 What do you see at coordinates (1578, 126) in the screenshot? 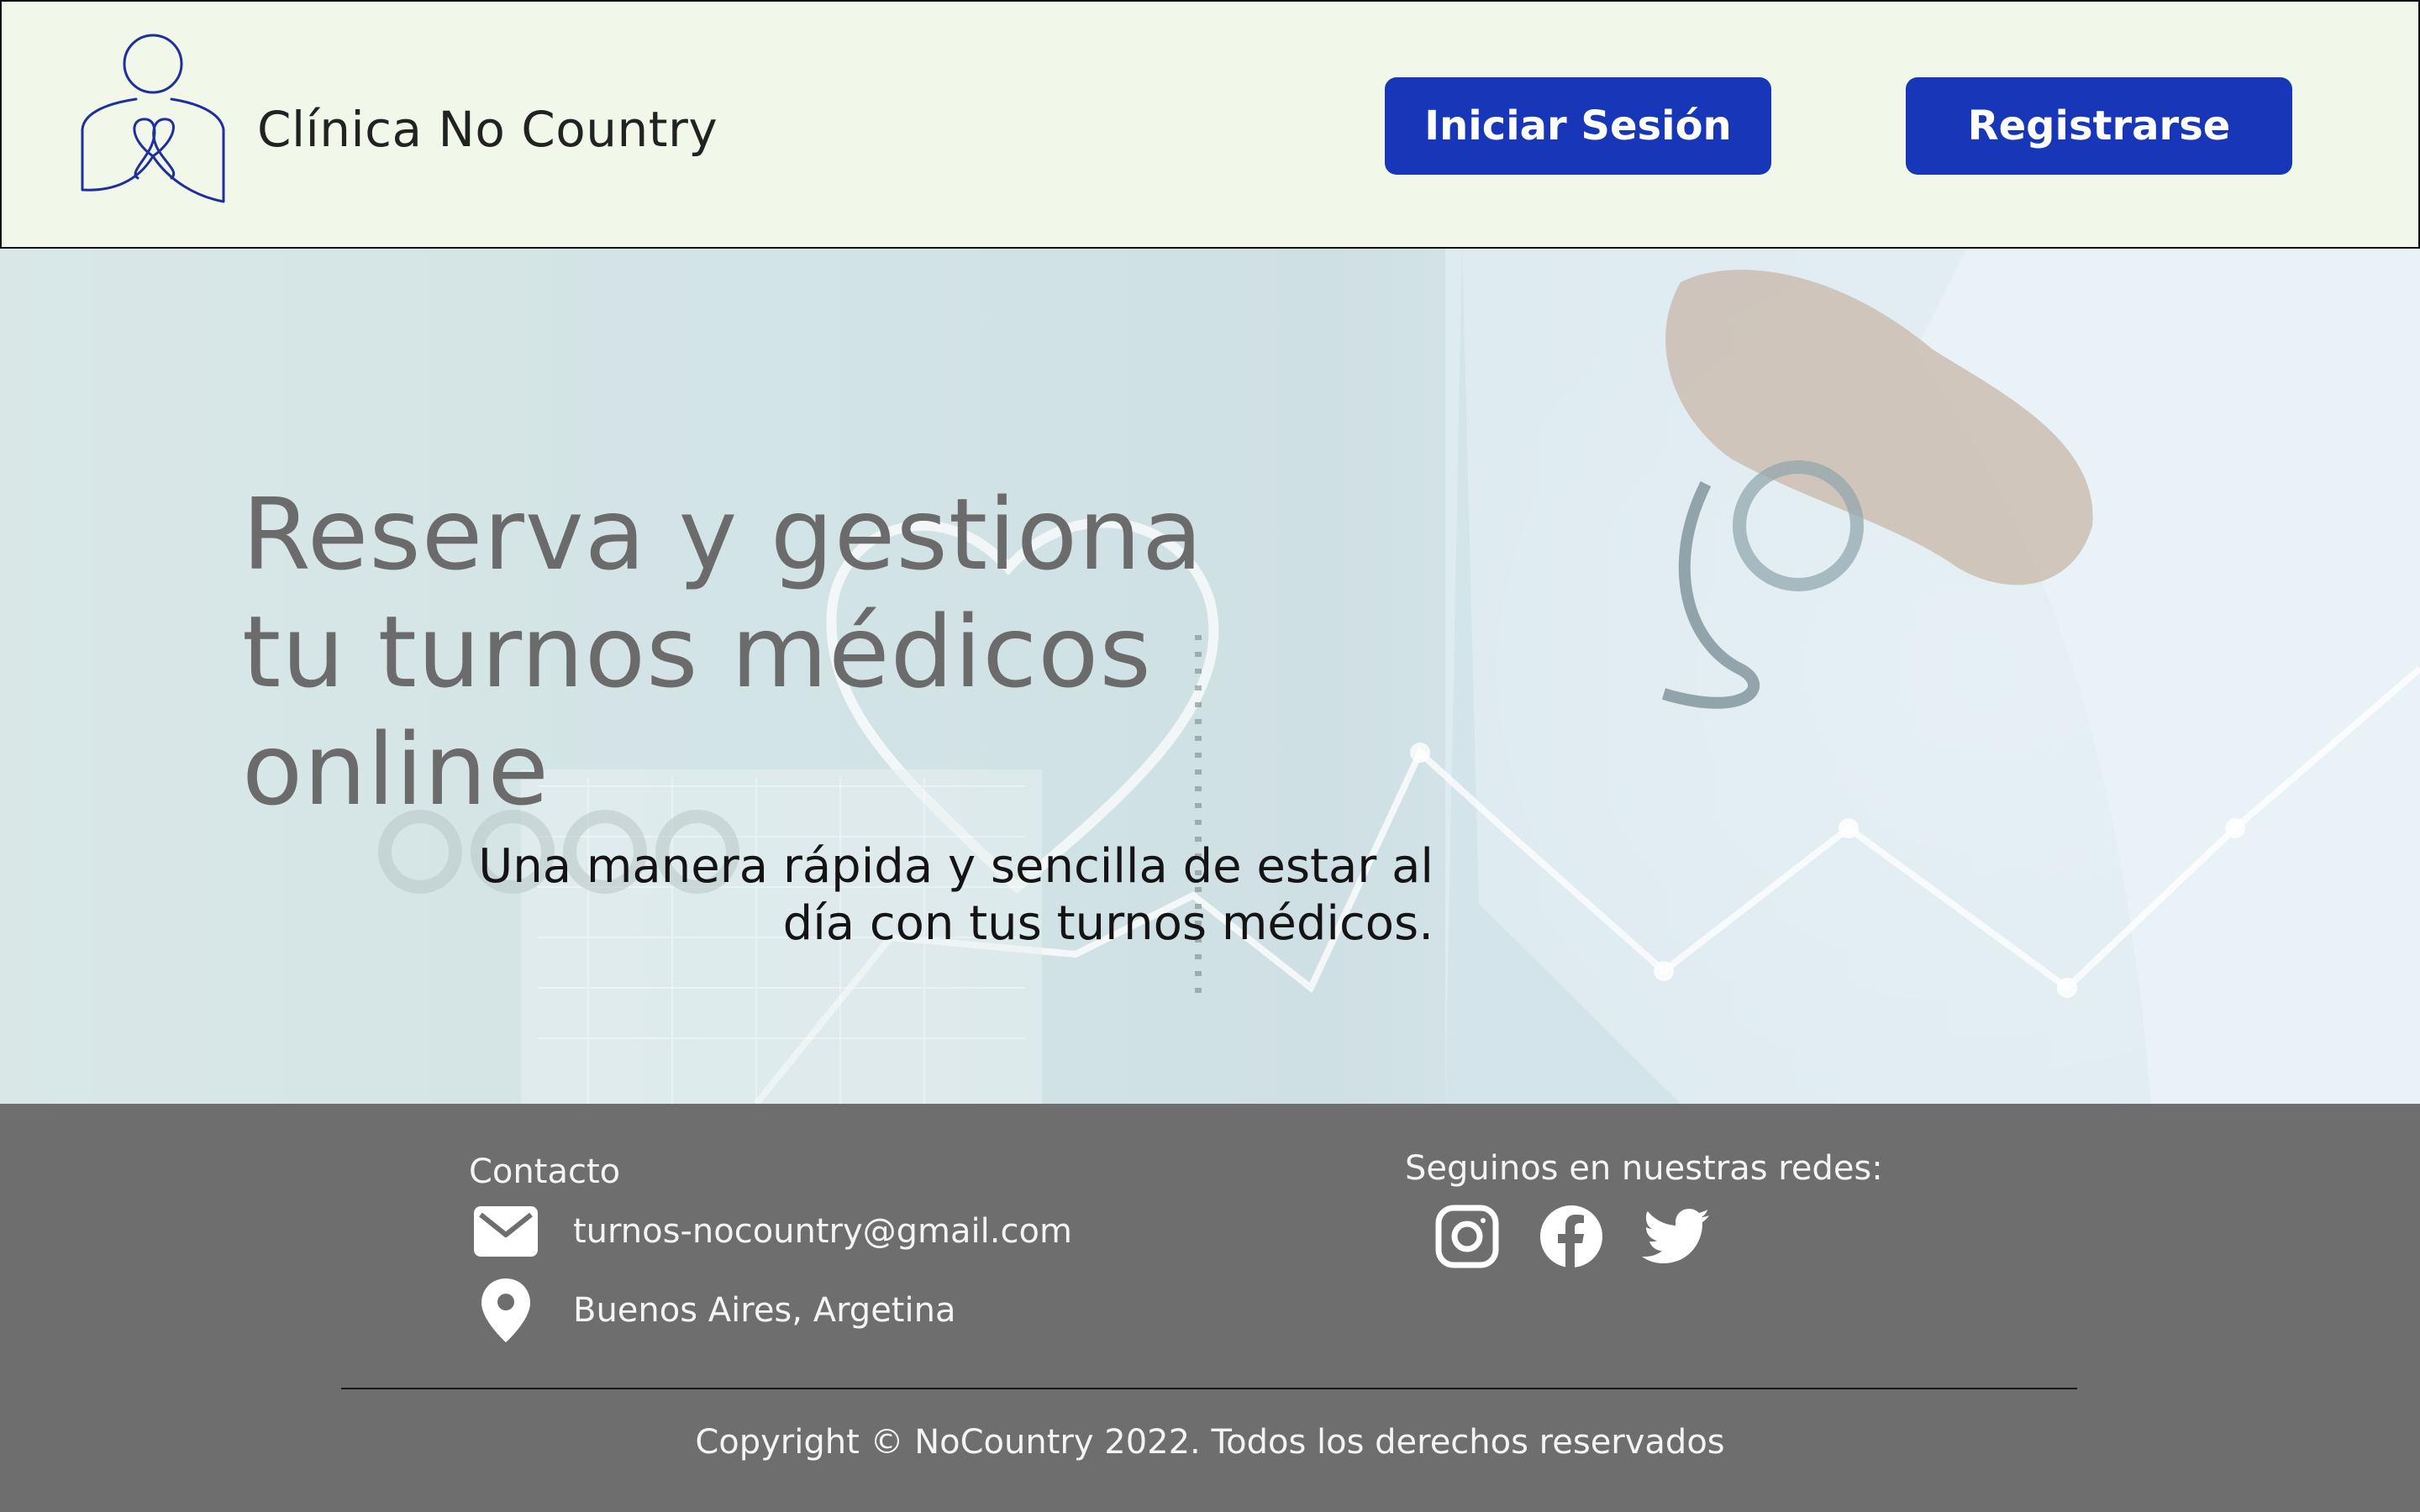
I see `login-button: Iniciar Sesión` at bounding box center [1578, 126].